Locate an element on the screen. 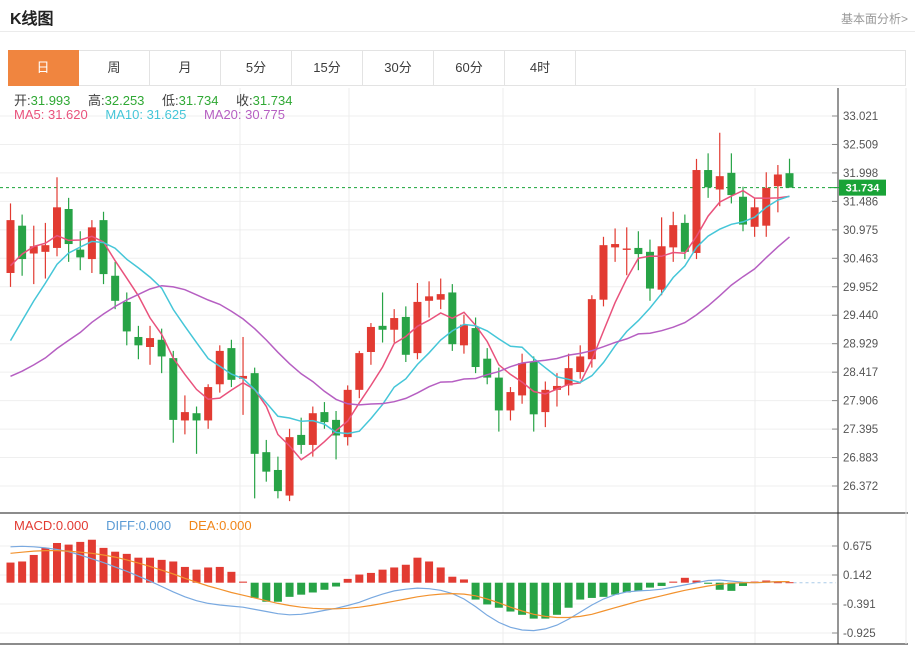 This screenshot has width=915, height=648. macd-axis-label: 0.142 is located at coordinates (857, 576).